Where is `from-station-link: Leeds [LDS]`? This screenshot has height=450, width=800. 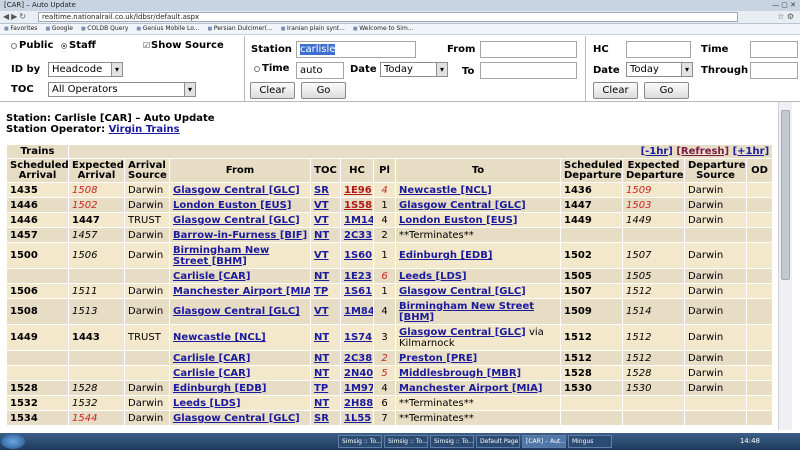 from-station-link: Leeds [LDS] is located at coordinates (207, 403).